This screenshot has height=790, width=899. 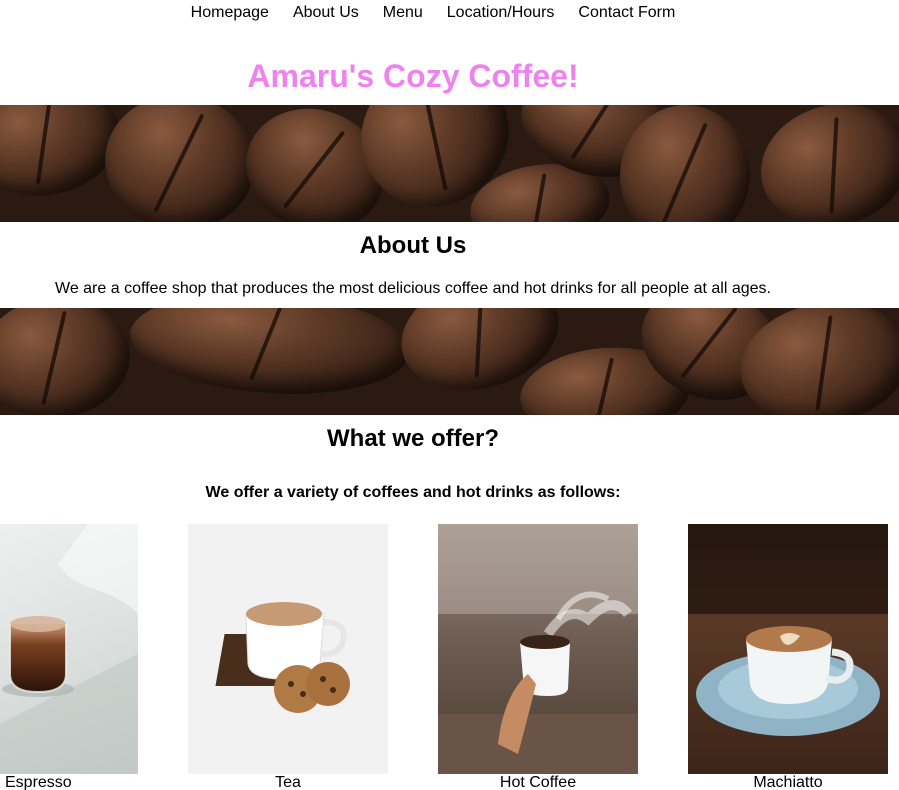 What do you see at coordinates (403, 13) in the screenshot?
I see `nav-menu-link: Menu` at bounding box center [403, 13].